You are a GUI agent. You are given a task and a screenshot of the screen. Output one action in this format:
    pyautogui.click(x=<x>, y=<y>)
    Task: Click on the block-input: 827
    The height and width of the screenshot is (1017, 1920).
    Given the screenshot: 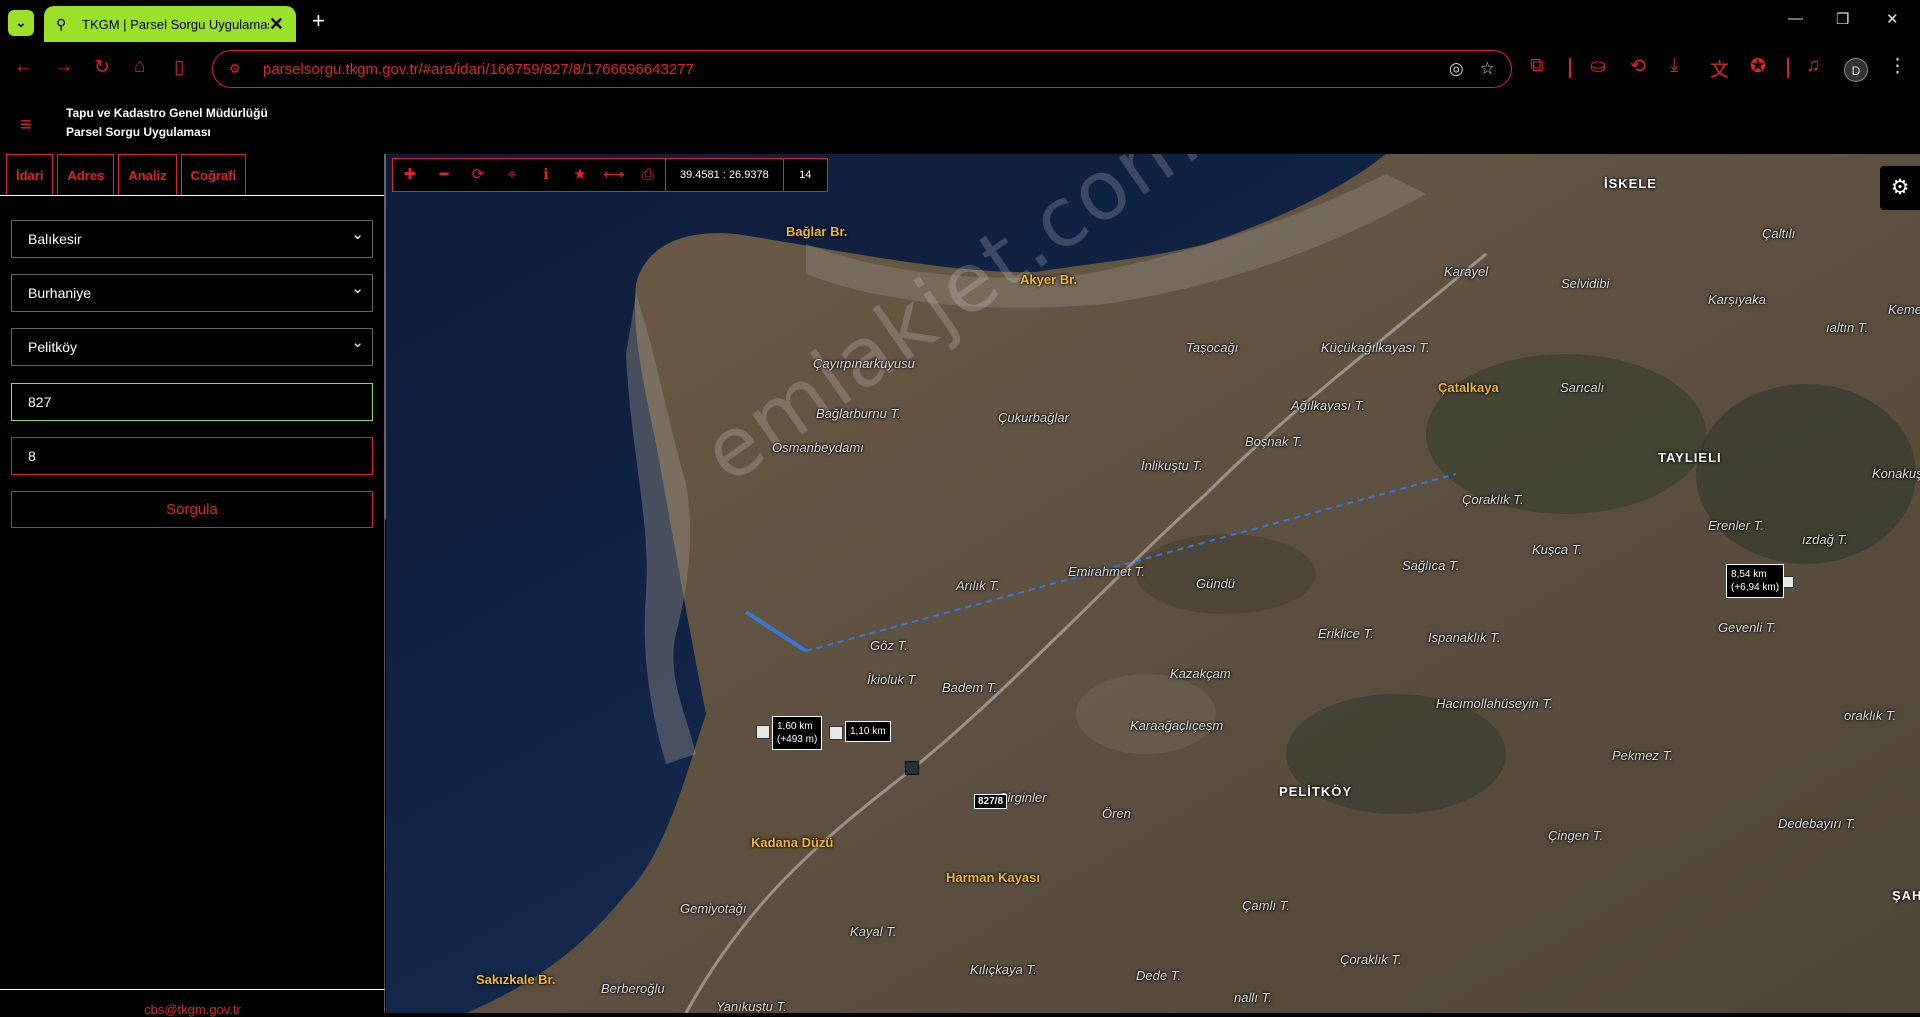 What is the action you would take?
    pyautogui.click(x=192, y=402)
    